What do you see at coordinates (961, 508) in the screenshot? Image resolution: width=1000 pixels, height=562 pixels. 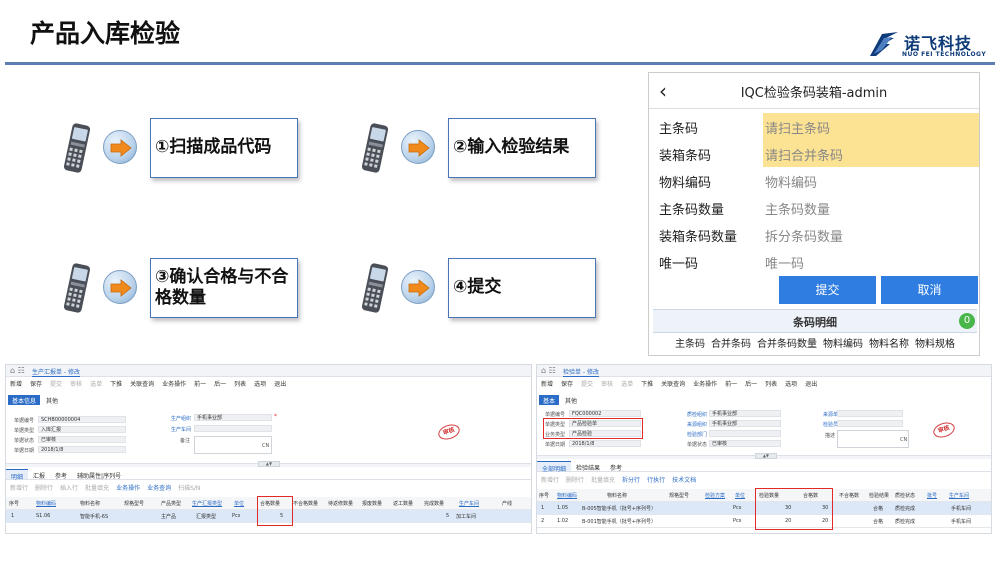 I see `cell-workshop: 手机车间` at bounding box center [961, 508].